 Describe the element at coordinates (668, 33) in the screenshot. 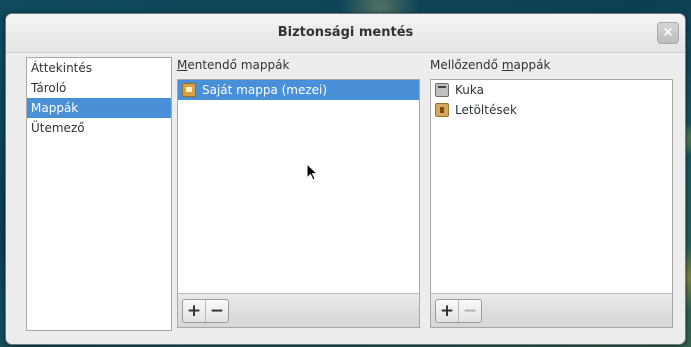

I see `close-button: ×` at that location.